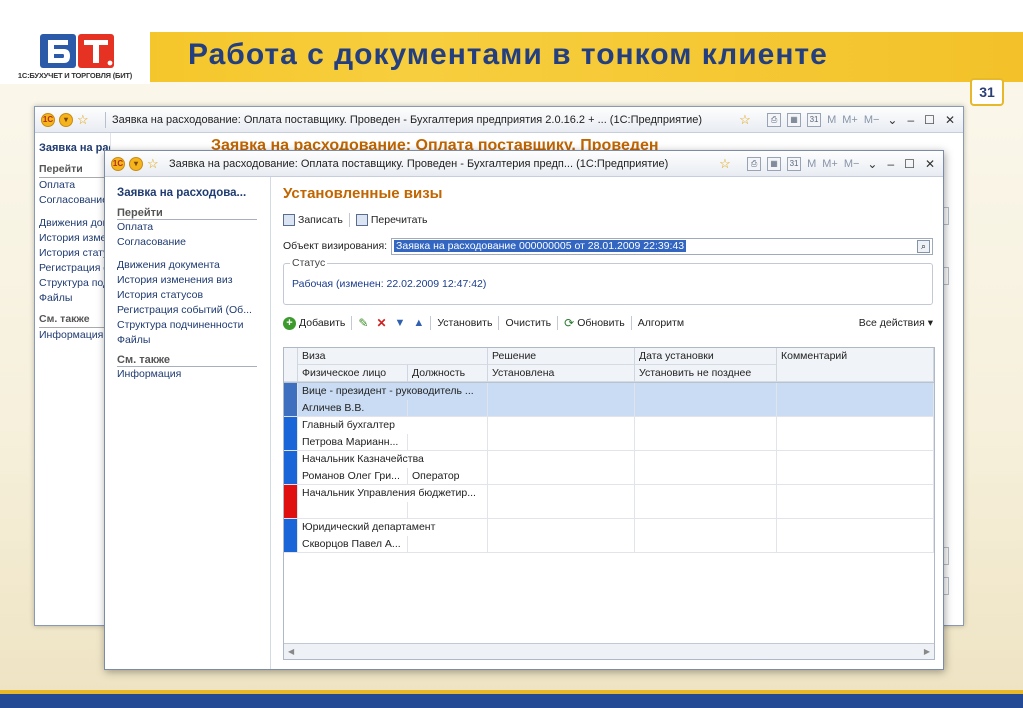 This screenshot has width=1023, height=708. What do you see at coordinates (193, 374) in the screenshot?
I see `sidebar-item-info: Информация` at bounding box center [193, 374].